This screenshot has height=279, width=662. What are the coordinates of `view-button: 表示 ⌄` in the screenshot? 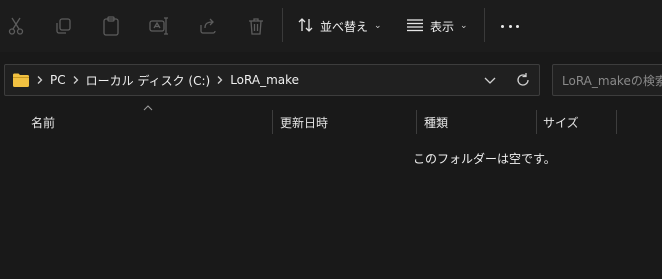 It's located at (437, 26).